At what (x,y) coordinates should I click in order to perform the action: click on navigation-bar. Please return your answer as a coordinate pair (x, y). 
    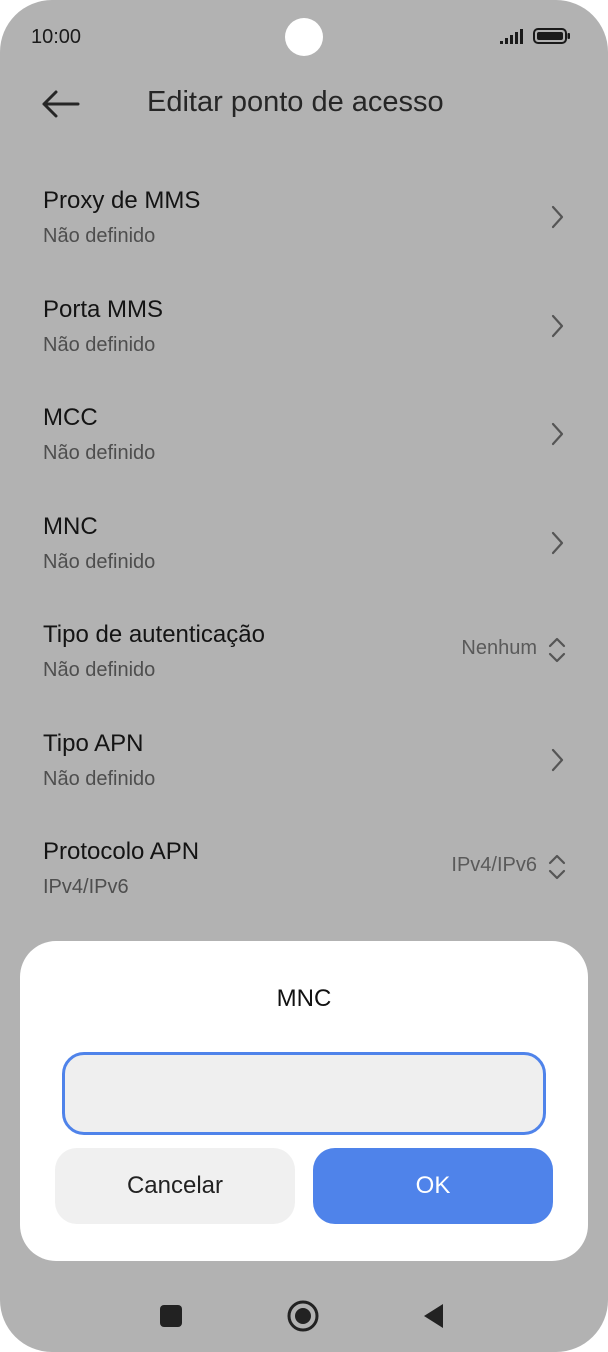
    Looking at the image, I should click on (304, 1316).